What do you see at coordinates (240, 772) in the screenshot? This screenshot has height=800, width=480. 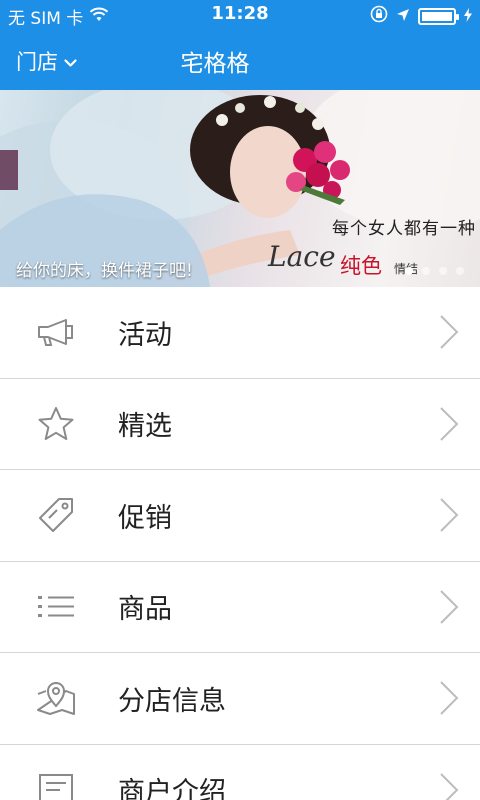 I see `menu-item-merchant-intro: 商户介绍` at bounding box center [240, 772].